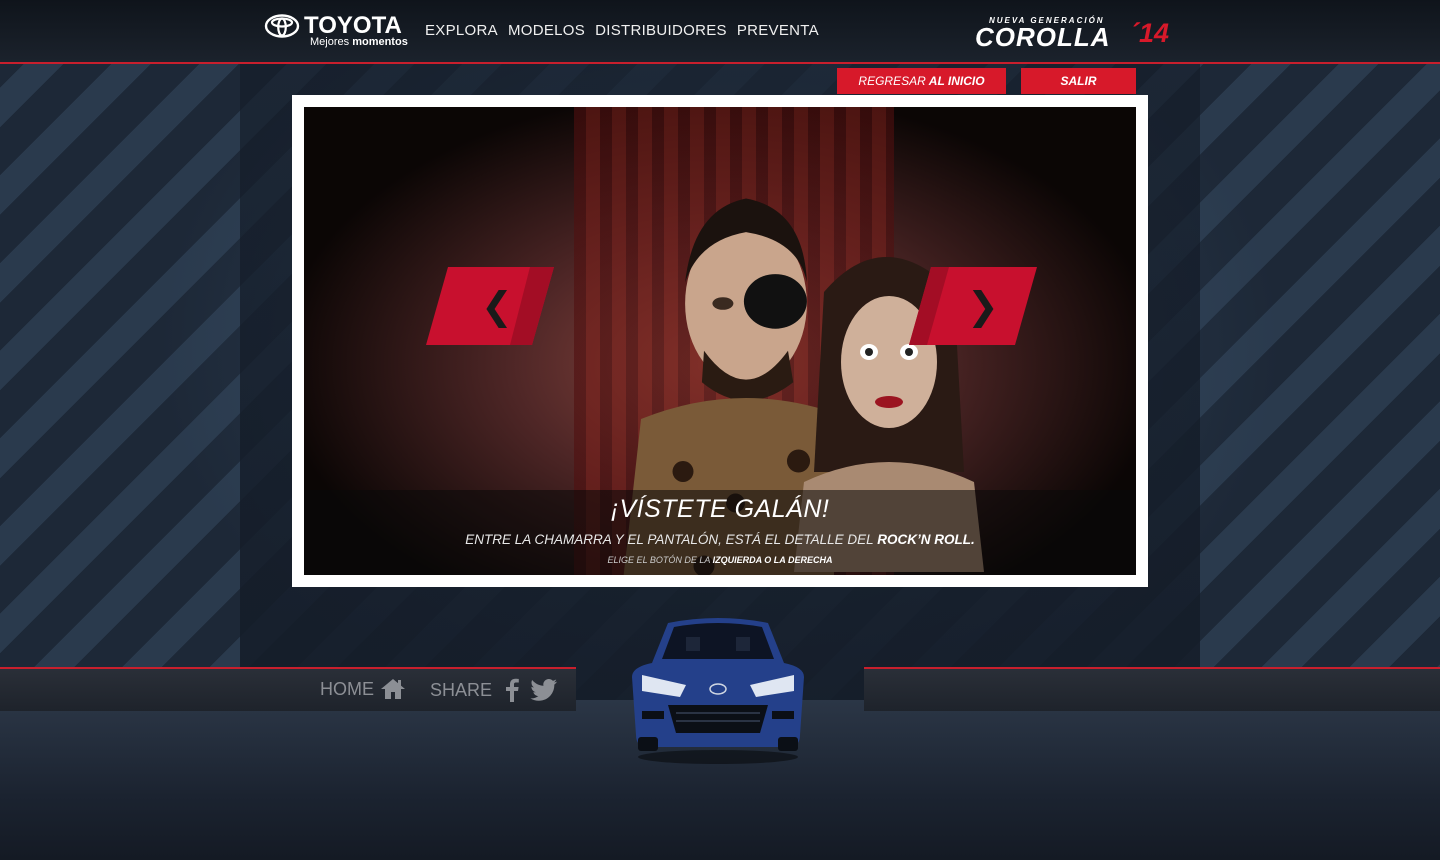 The height and width of the screenshot is (860, 1440). Describe the element at coordinates (546, 30) in the screenshot. I see `nav-item-modelos: MODELOS` at that location.